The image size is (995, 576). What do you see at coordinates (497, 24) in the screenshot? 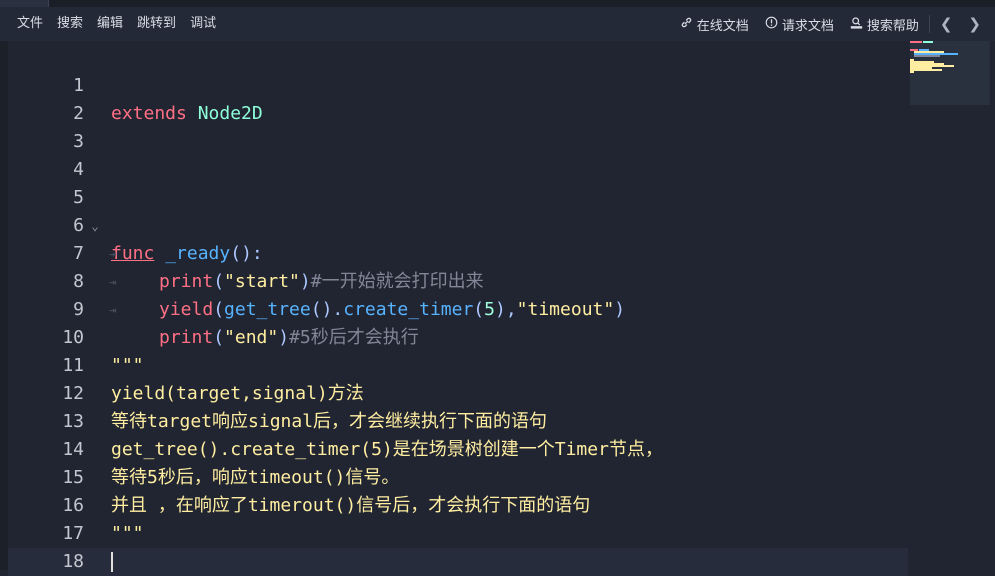
I see `script-menu-bar: 文件 搜索 编辑 跳转到 调试 在线文档 请求文档 搜索帮助 ❮ ❯` at bounding box center [497, 24].